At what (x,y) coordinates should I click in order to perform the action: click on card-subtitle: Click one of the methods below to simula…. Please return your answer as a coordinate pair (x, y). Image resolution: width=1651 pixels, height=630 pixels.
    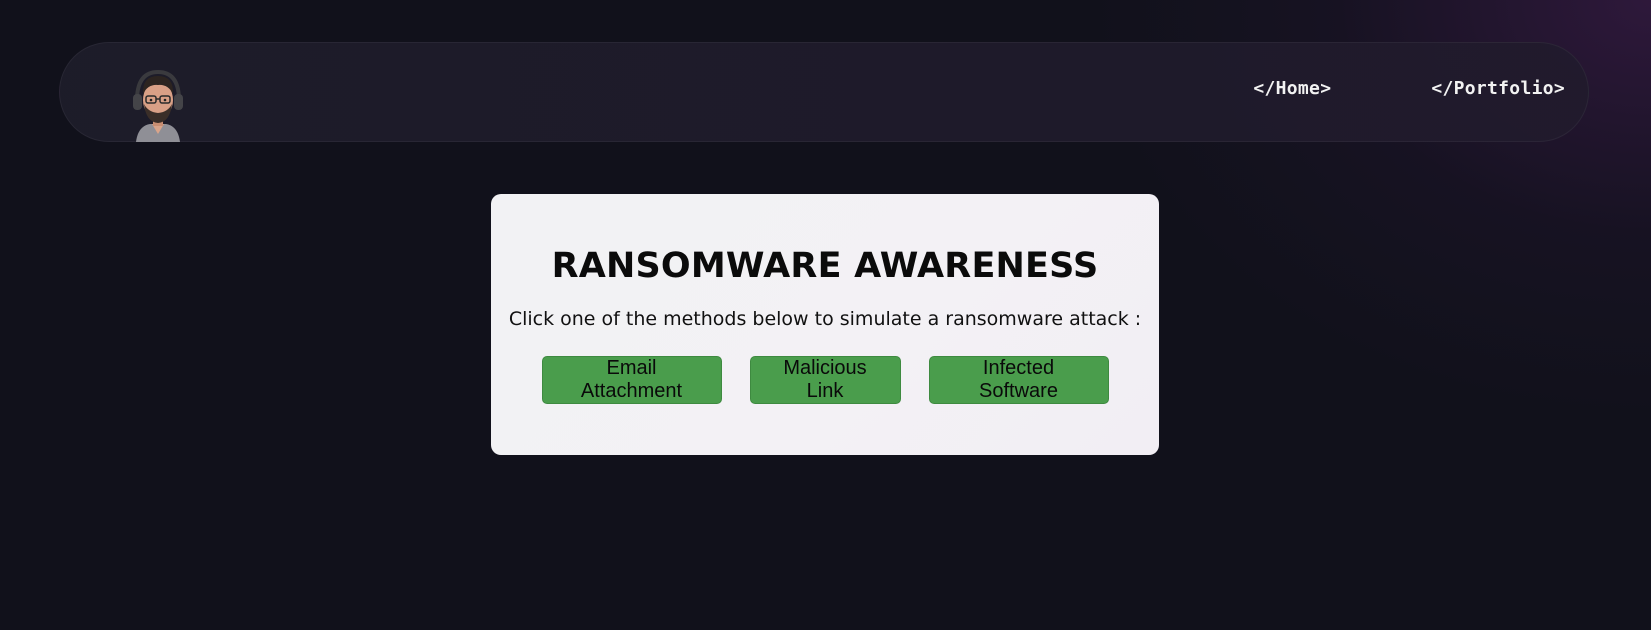
    Looking at the image, I should click on (825, 319).